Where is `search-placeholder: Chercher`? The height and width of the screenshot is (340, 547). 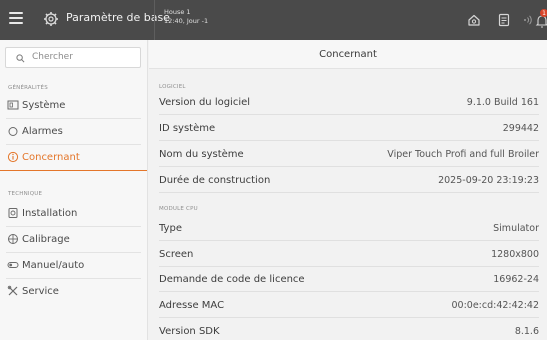
search-placeholder: Chercher is located at coordinates (52, 57).